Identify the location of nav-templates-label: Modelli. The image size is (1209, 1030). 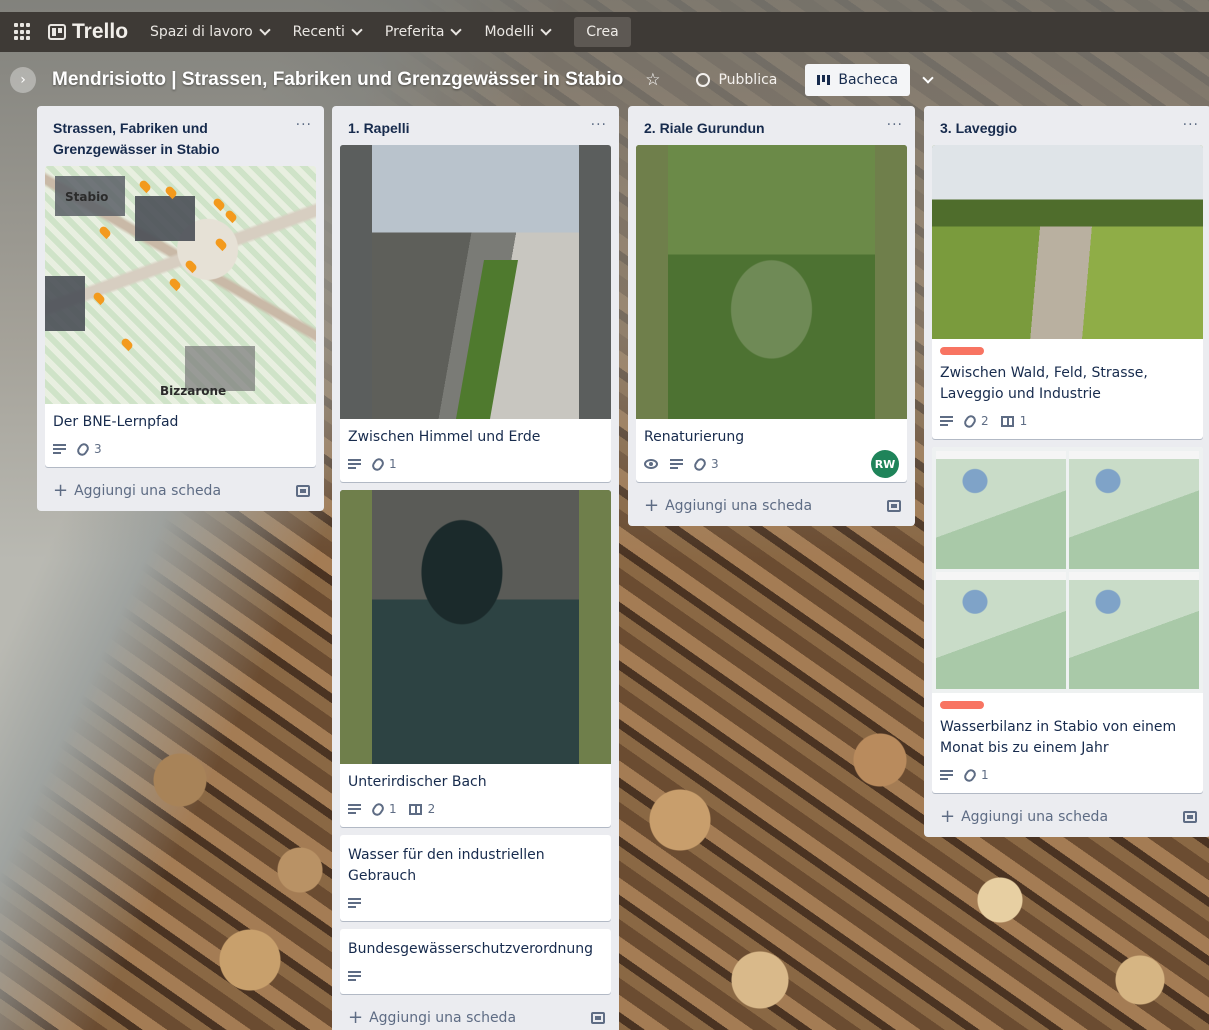
(509, 32).